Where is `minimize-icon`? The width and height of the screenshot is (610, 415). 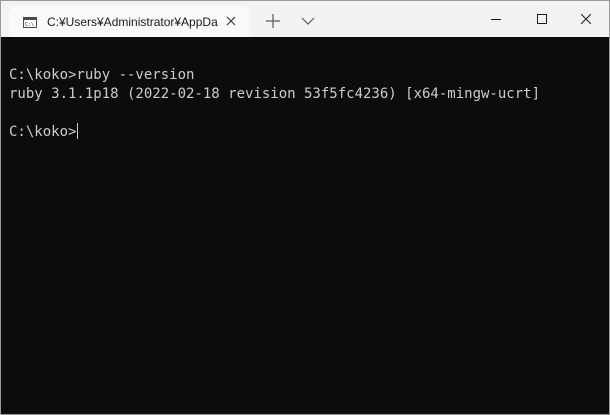 minimize-icon is located at coordinates (496, 19).